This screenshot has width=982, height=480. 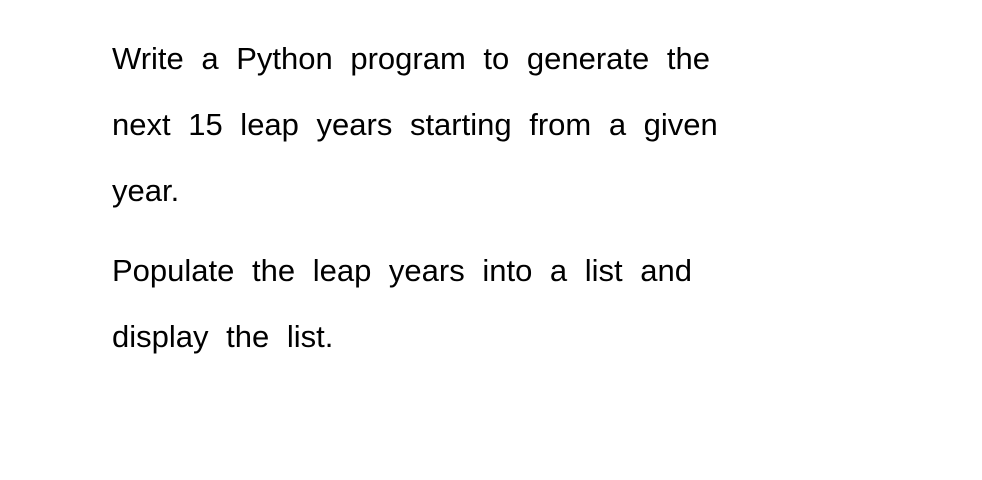 I want to click on paragraph-line: Populate the leap years into a list and, so click(x=402, y=270).